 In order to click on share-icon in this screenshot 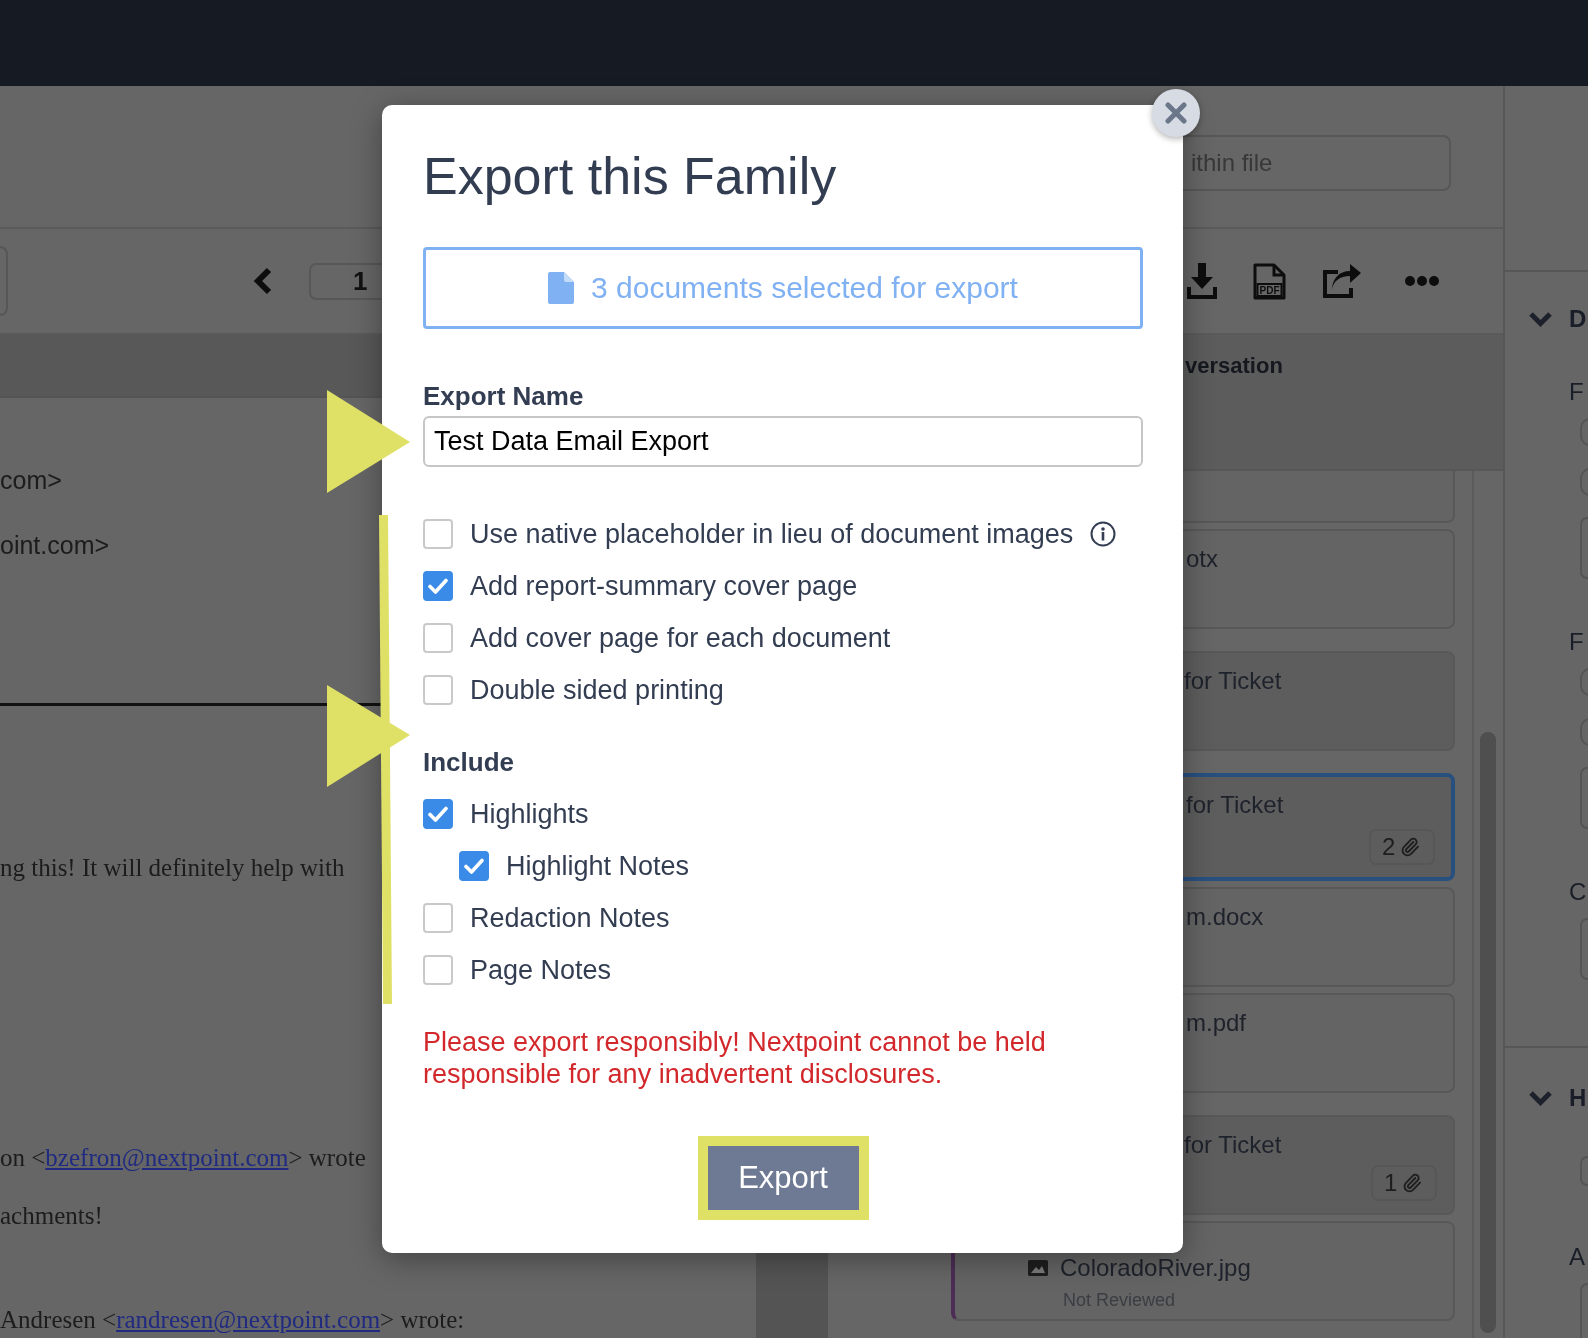, I will do `click(1341, 281)`.